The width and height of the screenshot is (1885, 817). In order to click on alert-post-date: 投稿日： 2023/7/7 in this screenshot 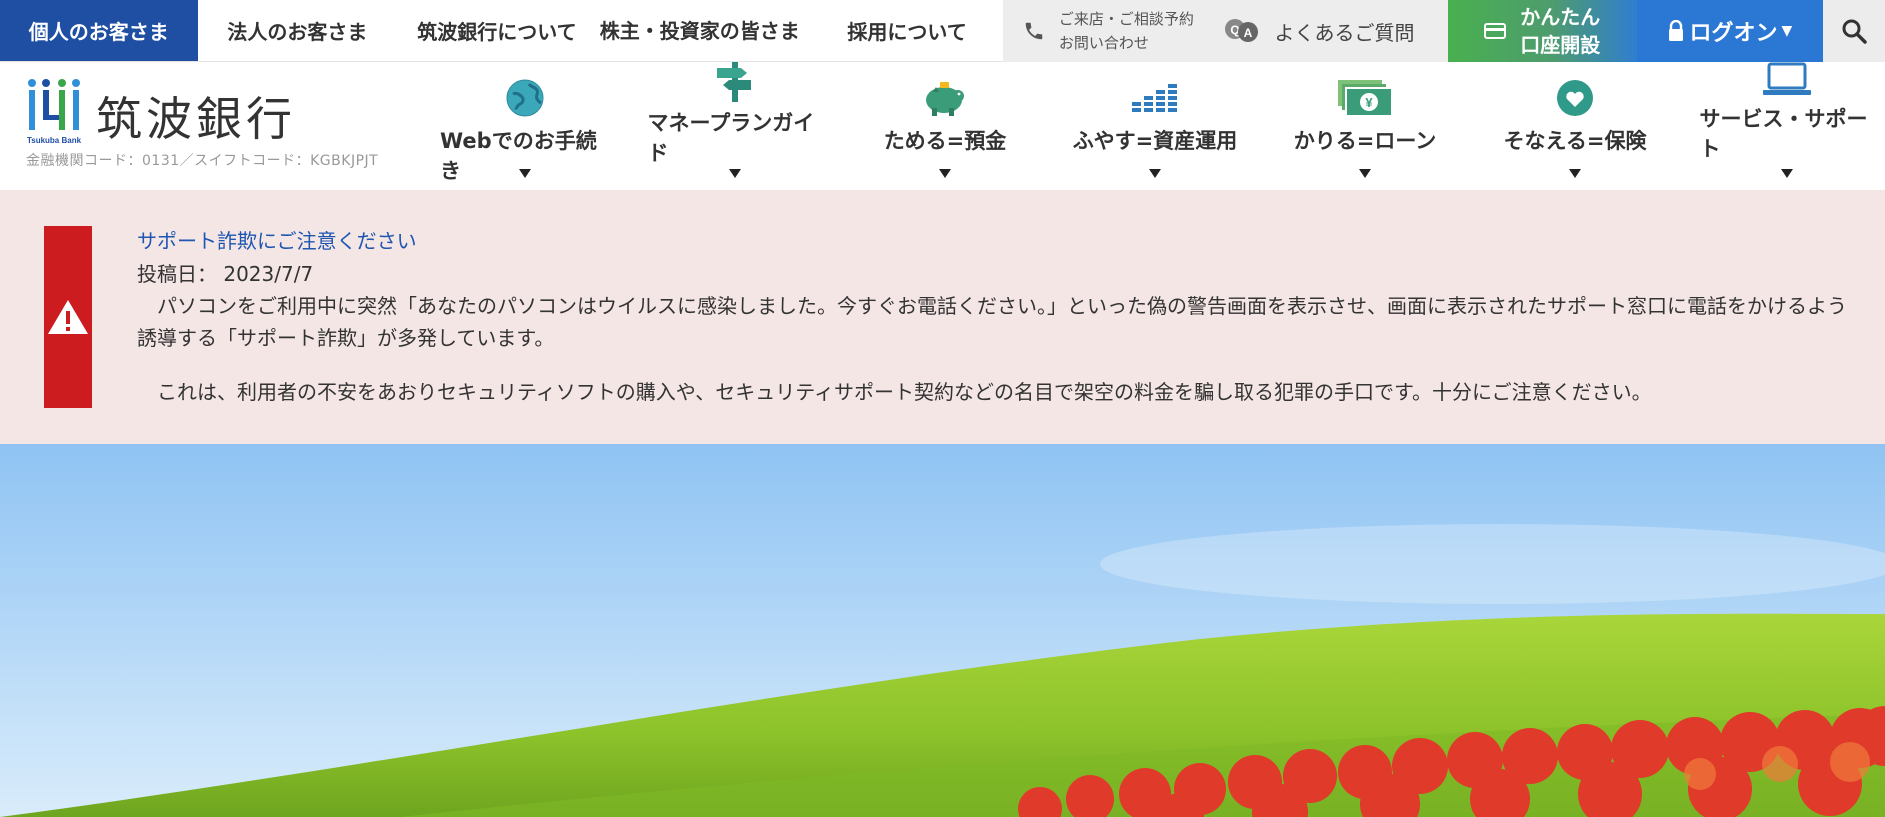, I will do `click(225, 274)`.